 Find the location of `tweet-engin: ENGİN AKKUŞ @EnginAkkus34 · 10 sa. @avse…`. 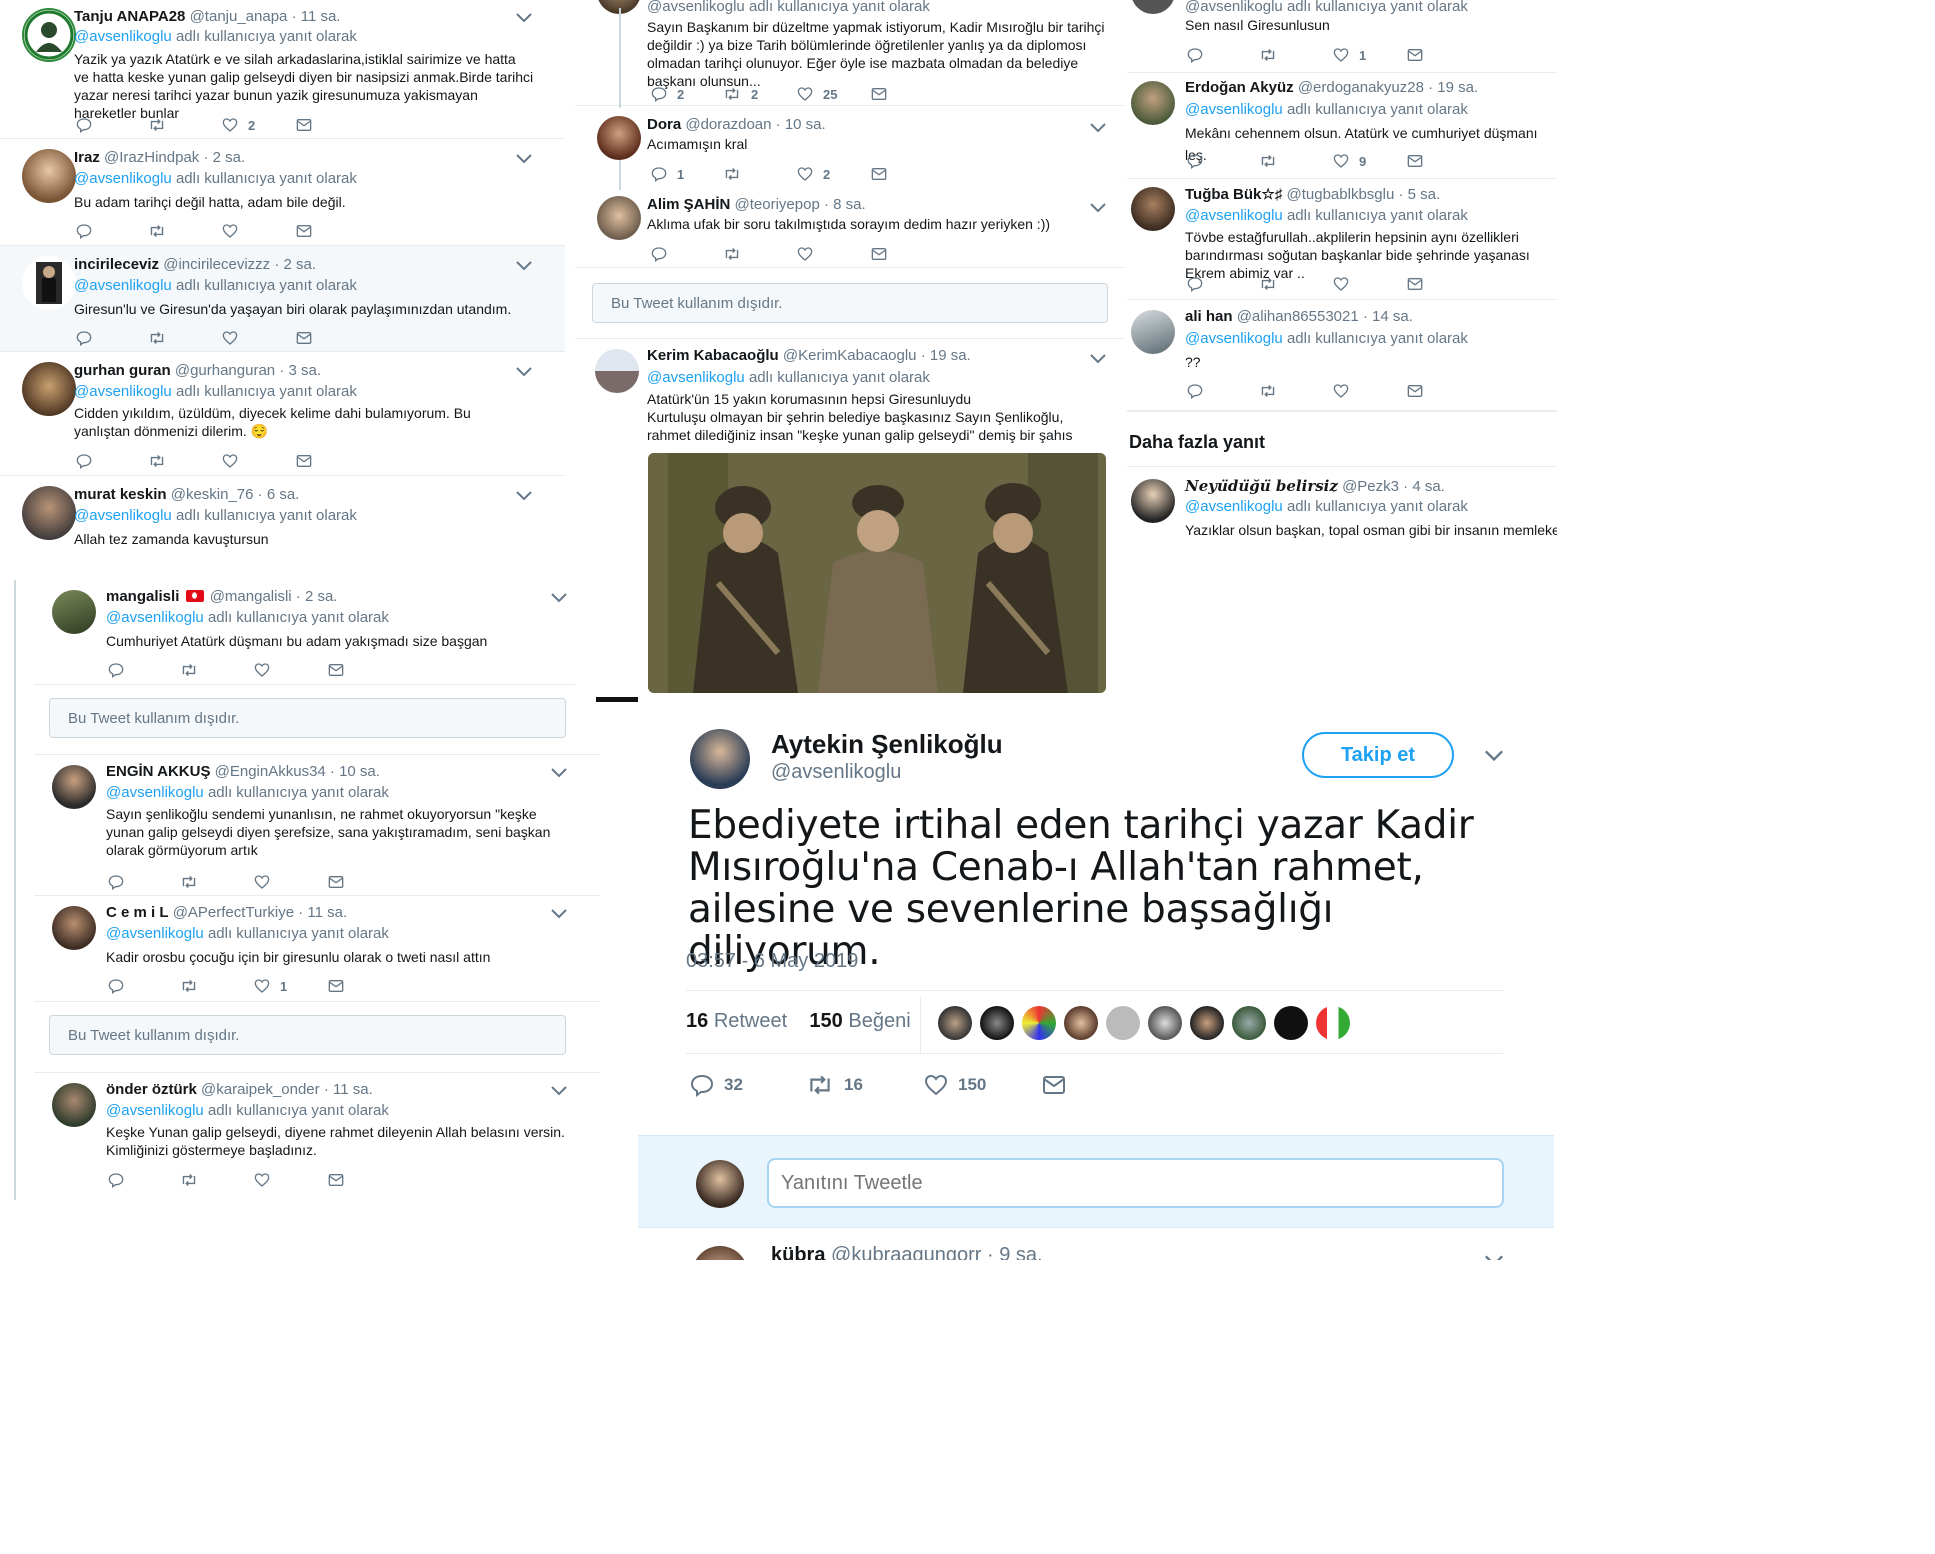

tweet-engin: ENGİN AKKUŞ @EnginAkkus34 · 10 sa. @avse… is located at coordinates (317, 825).